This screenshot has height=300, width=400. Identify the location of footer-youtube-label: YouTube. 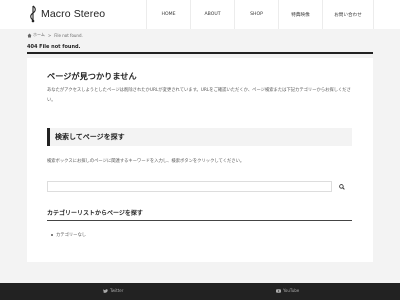
(291, 290).